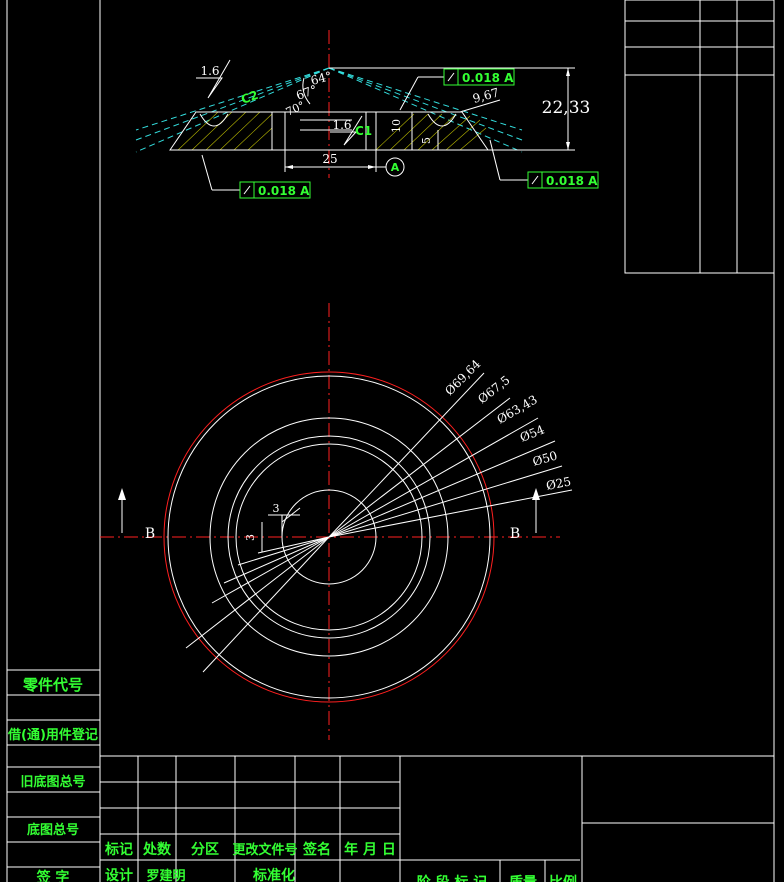  Describe the element at coordinates (329, 159) in the screenshot. I see `dim-25: 25` at that location.